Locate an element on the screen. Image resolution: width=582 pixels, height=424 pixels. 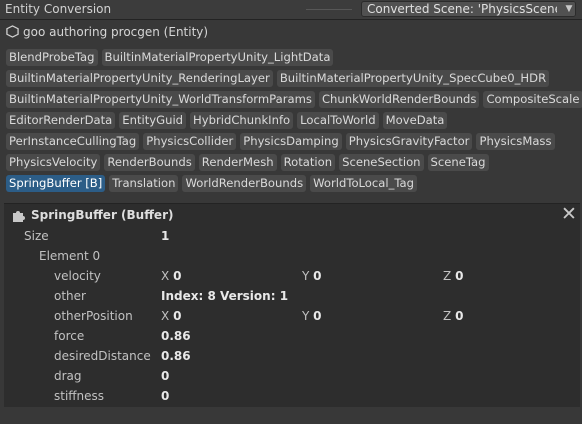
window-title: Entity Conversion is located at coordinates (58, 9).